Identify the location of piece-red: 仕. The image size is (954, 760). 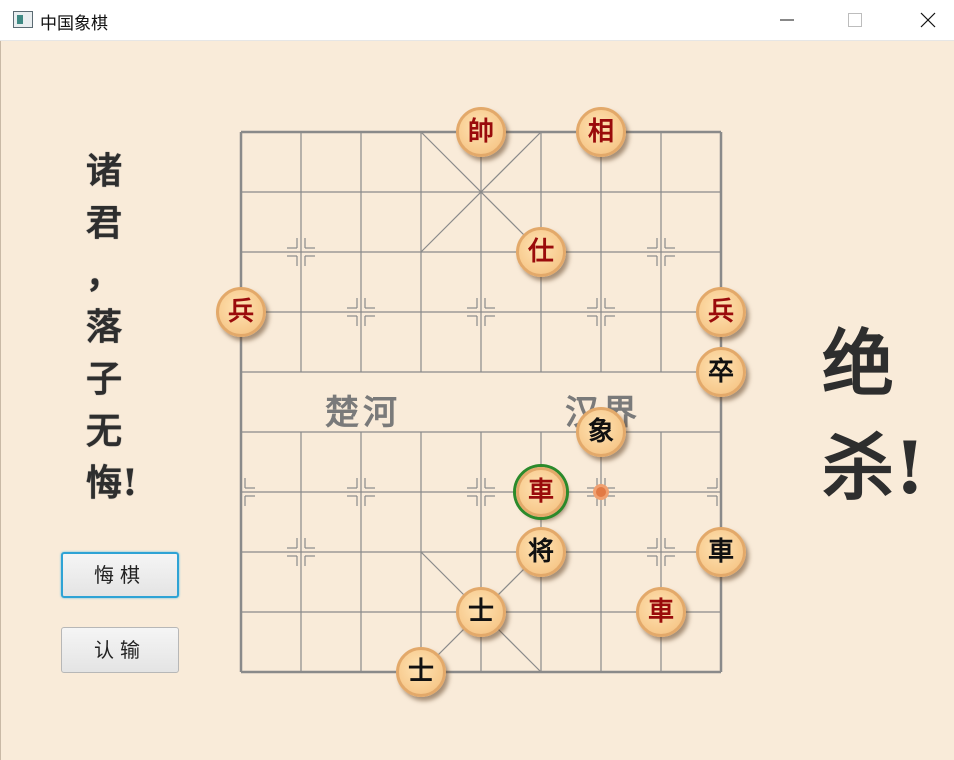
(541, 252).